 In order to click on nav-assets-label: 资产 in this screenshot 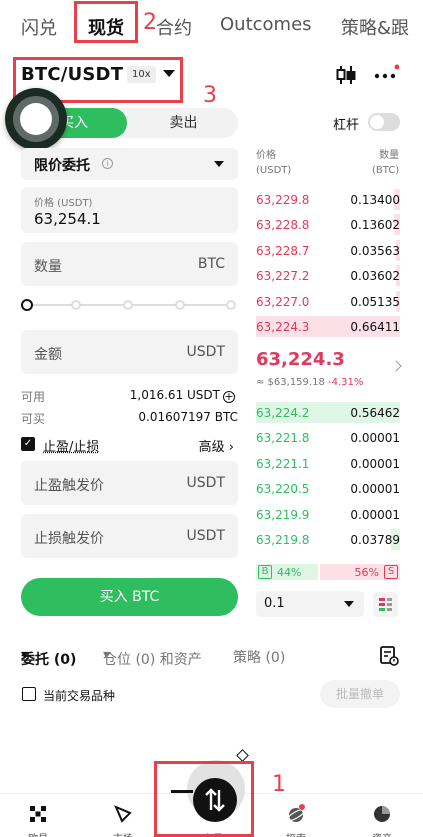, I will do `click(382, 833)`.